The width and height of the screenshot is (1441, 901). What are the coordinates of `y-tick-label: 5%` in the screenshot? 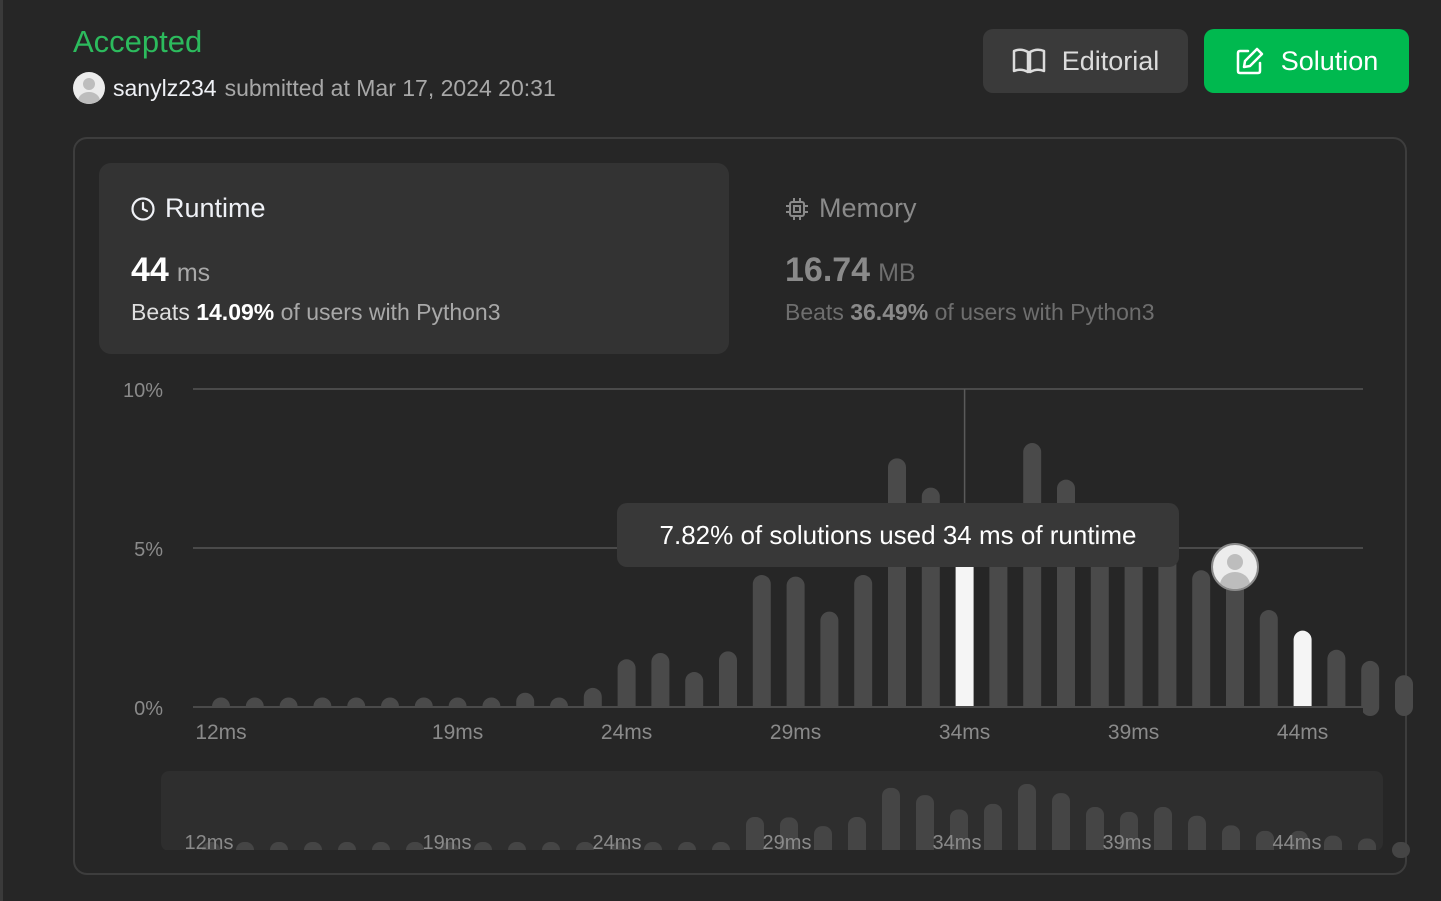 It's located at (148, 550).